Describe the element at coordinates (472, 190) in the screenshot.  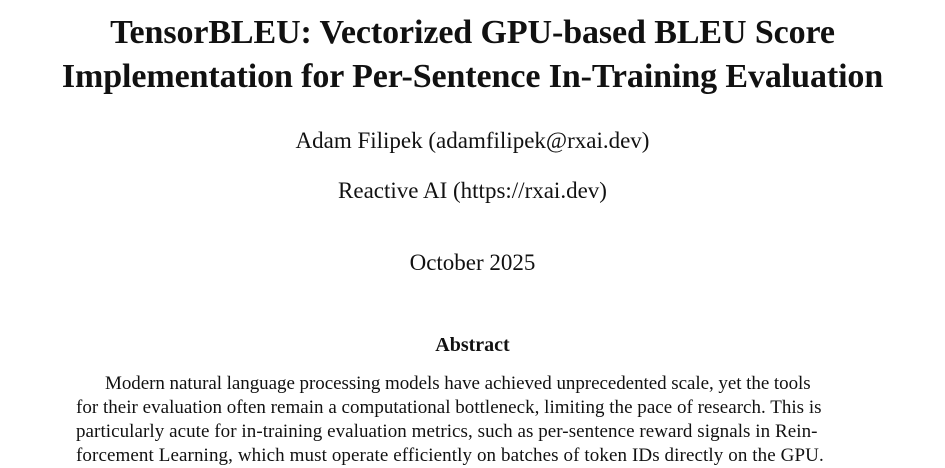
I see `affiliation-line: Reactive AI (https://rxai.dev)` at that location.